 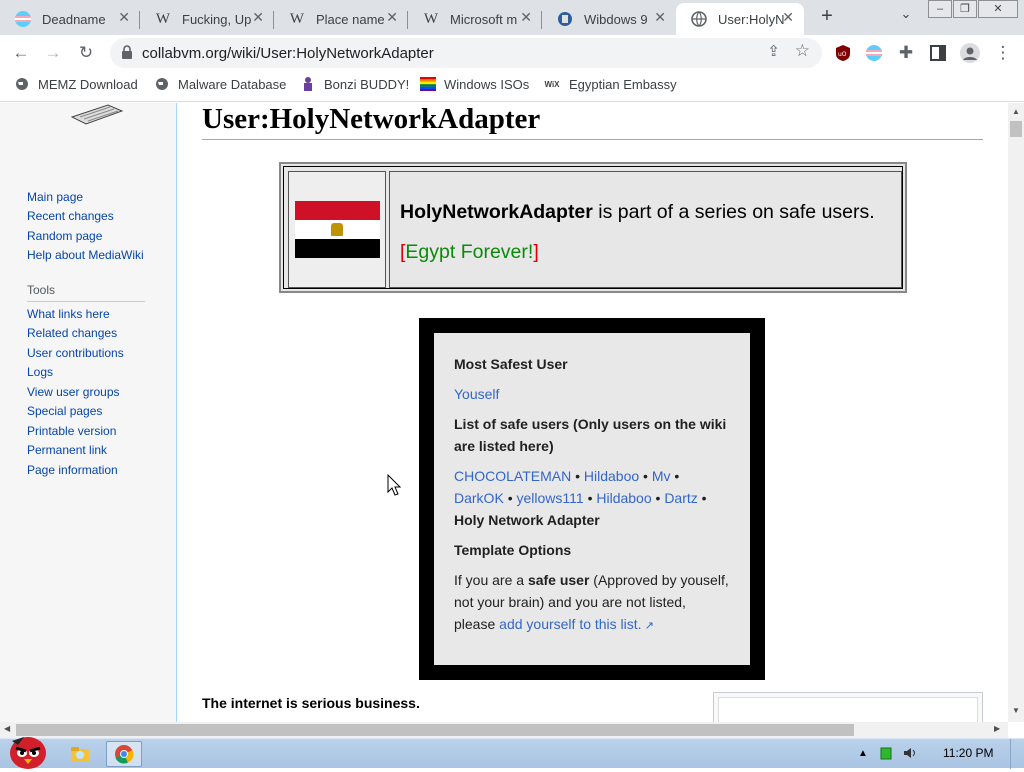 I want to click on bookmark-egyptian-embassy: WiX Egyptian Embassy, so click(x=609, y=84).